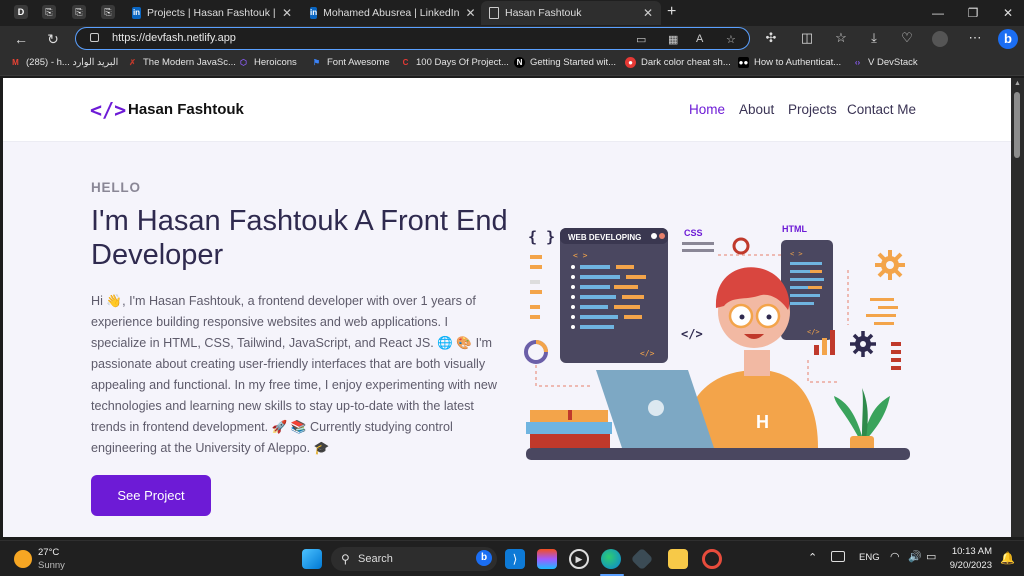 The width and height of the screenshot is (1024, 576). What do you see at coordinates (412, 38) in the screenshot?
I see `address-bar: https://devfash.netlify.app ▭ ▦ A ☆` at bounding box center [412, 38].